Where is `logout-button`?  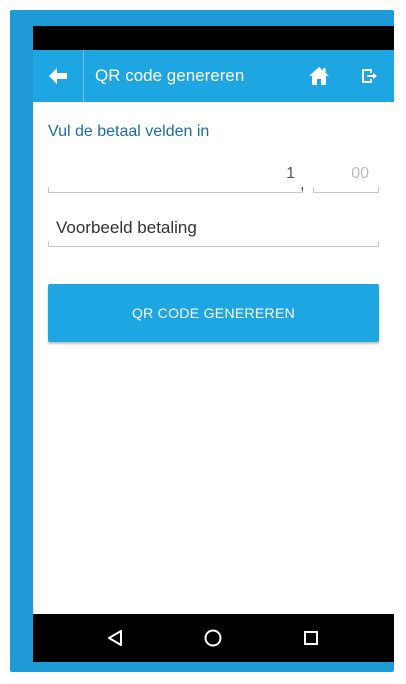
logout-button is located at coordinates (369, 76).